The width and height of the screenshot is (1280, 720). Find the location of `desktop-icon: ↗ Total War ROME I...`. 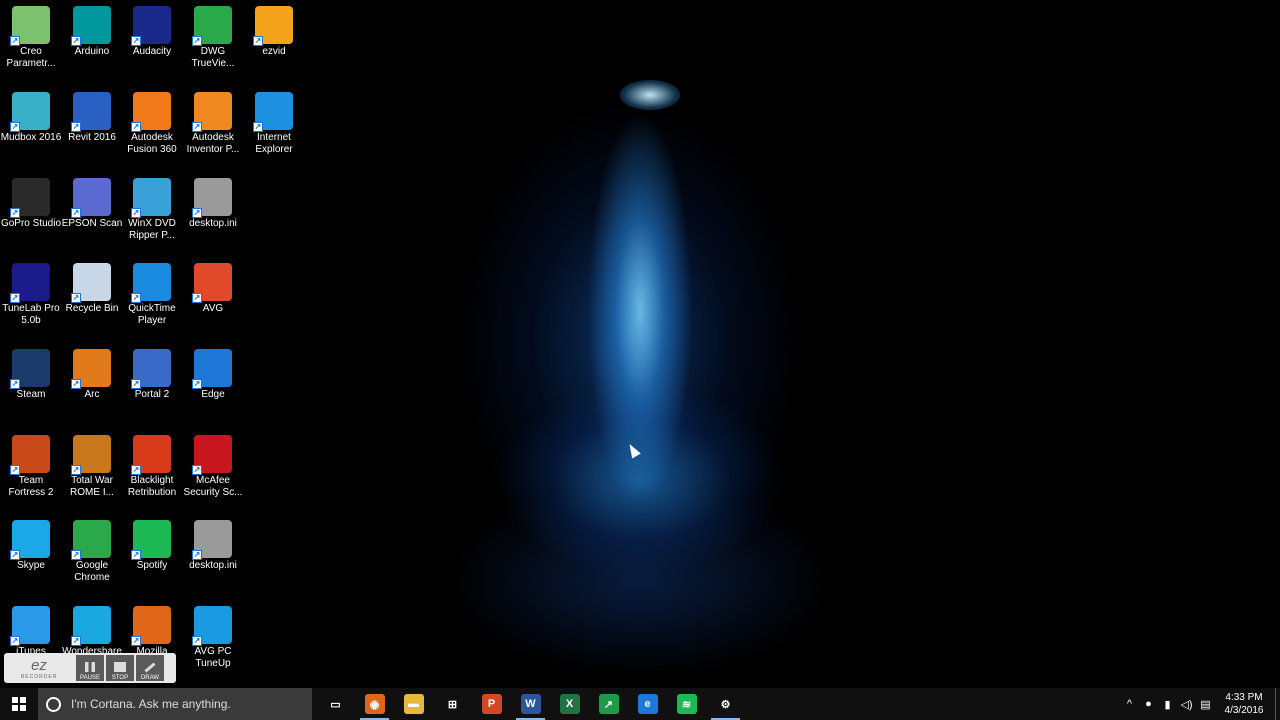

desktop-icon: ↗ Total War ROME I... is located at coordinates (92, 465).